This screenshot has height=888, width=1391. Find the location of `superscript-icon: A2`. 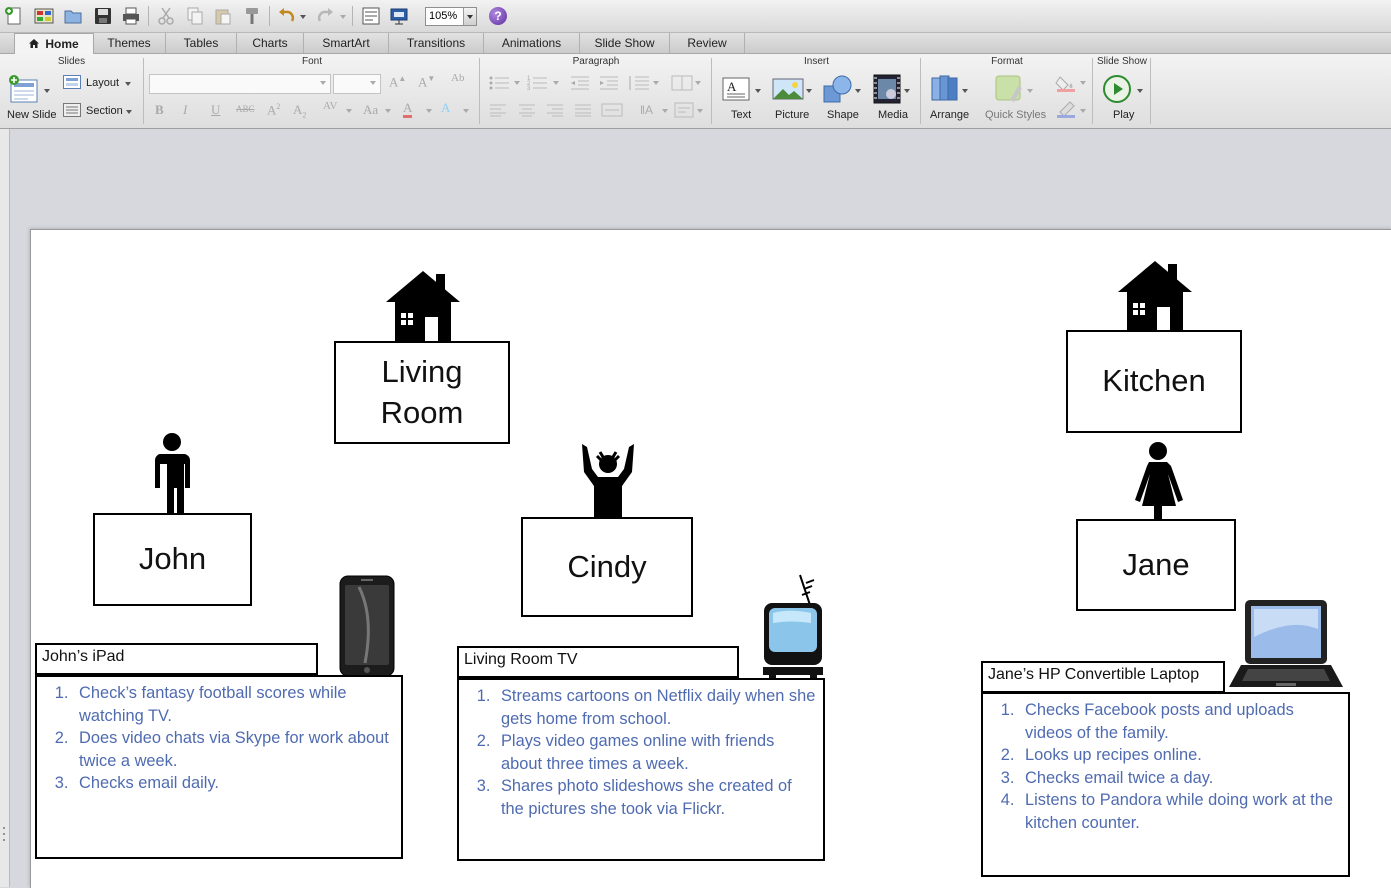

superscript-icon: A2 is located at coordinates (273, 110).